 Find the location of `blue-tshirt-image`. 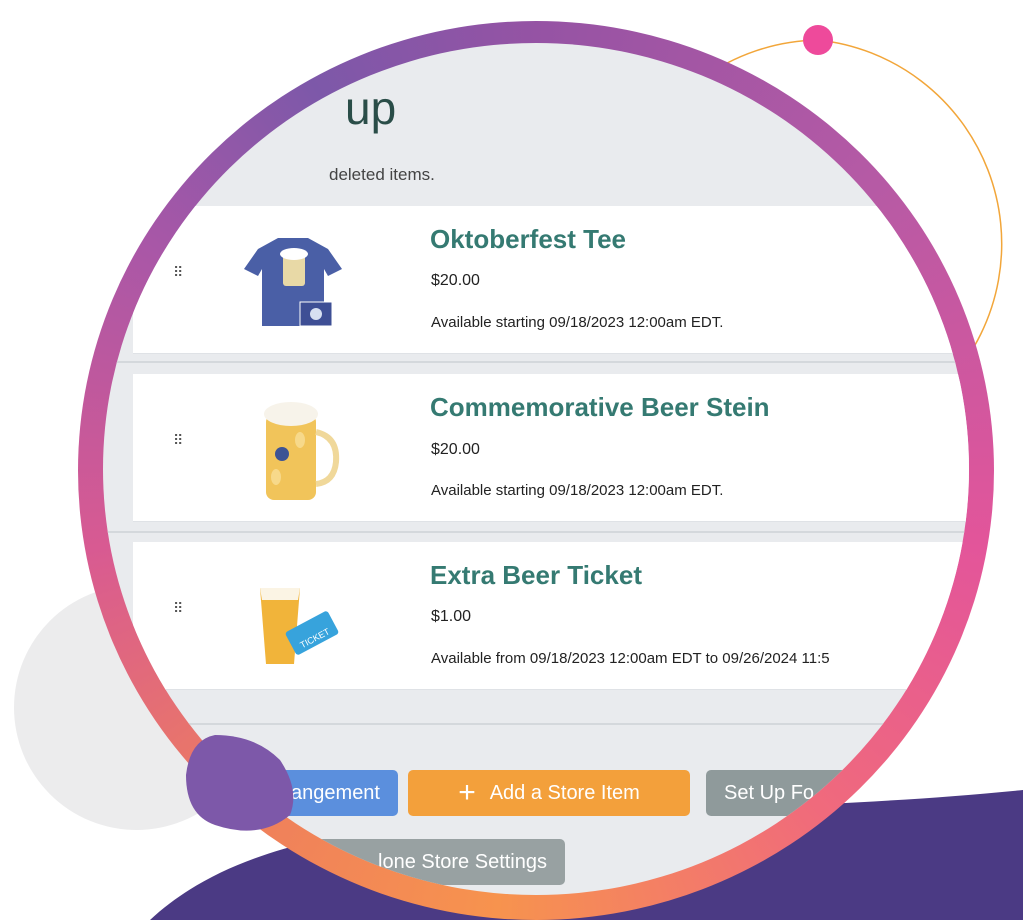

blue-tshirt-image is located at coordinates (293, 282).